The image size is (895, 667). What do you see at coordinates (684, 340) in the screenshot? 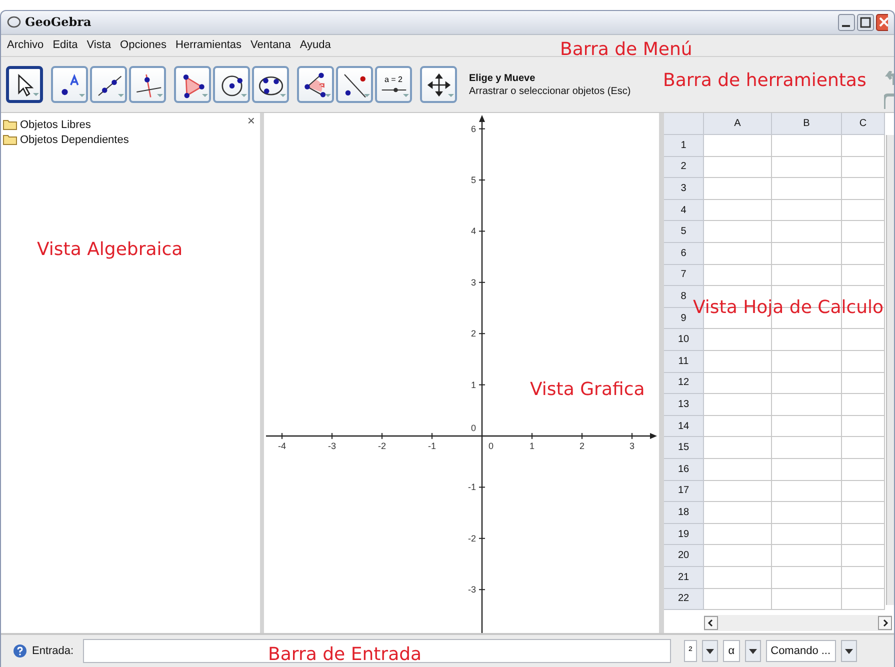
I see `row-header: 10` at bounding box center [684, 340].